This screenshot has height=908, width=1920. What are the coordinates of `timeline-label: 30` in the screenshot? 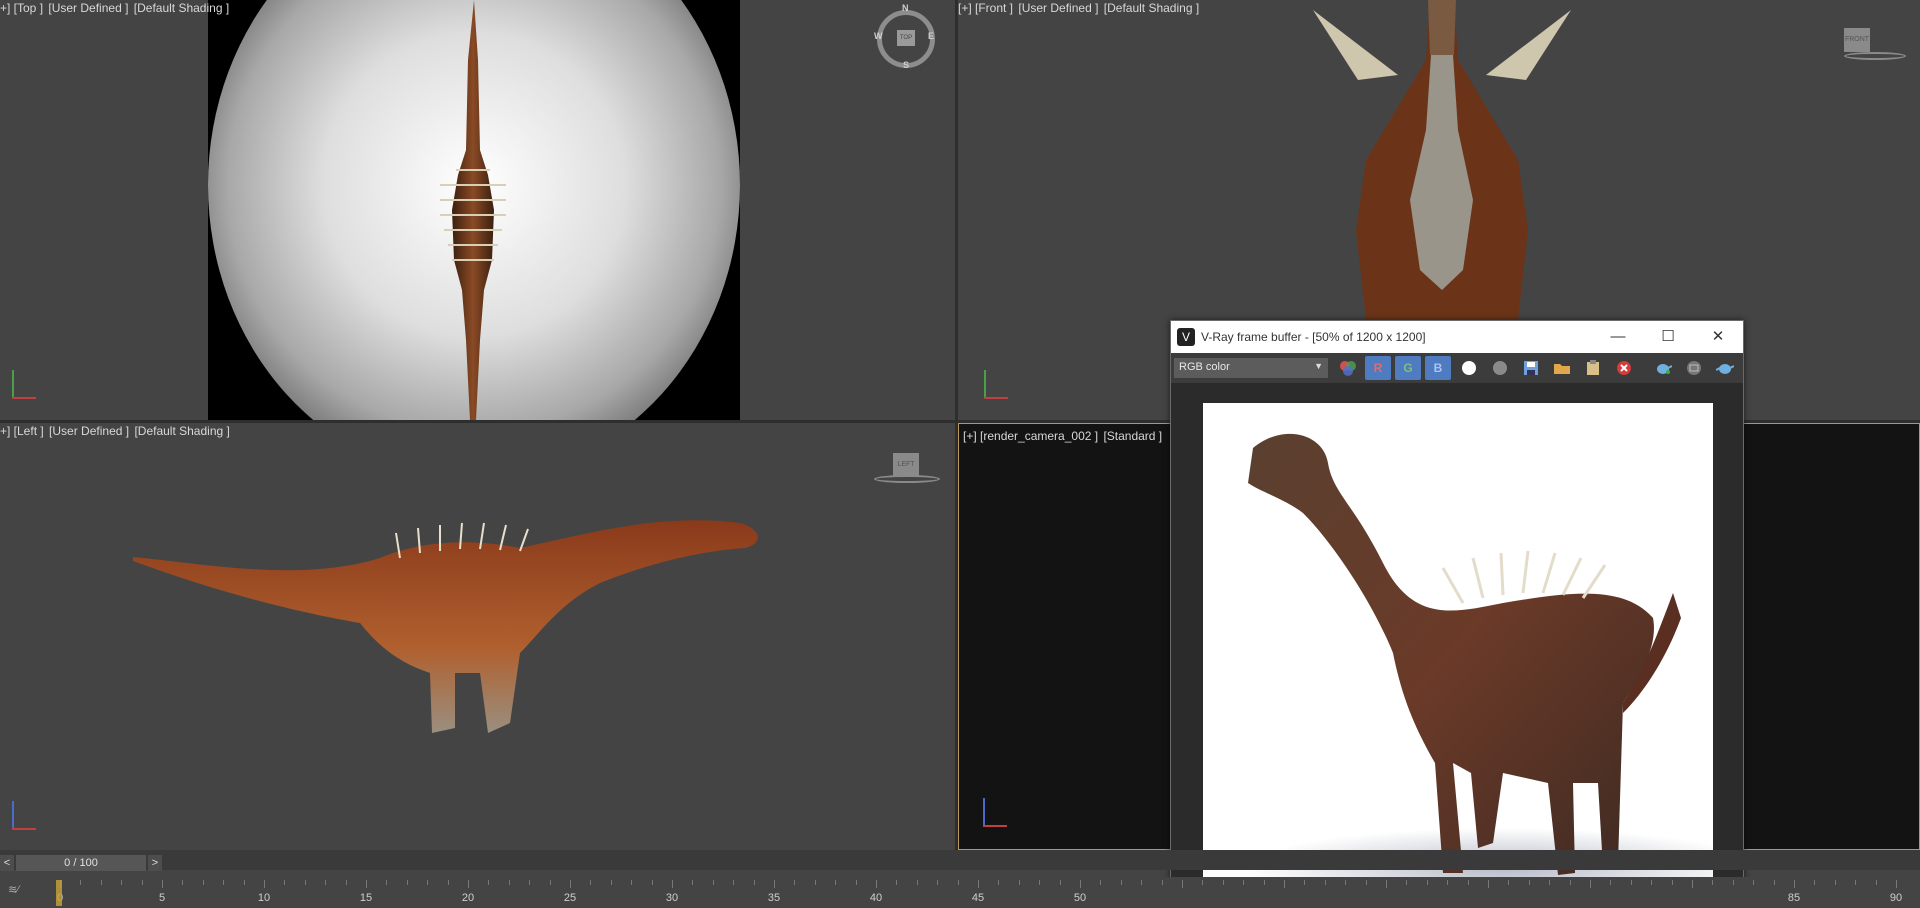 It's located at (672, 898).